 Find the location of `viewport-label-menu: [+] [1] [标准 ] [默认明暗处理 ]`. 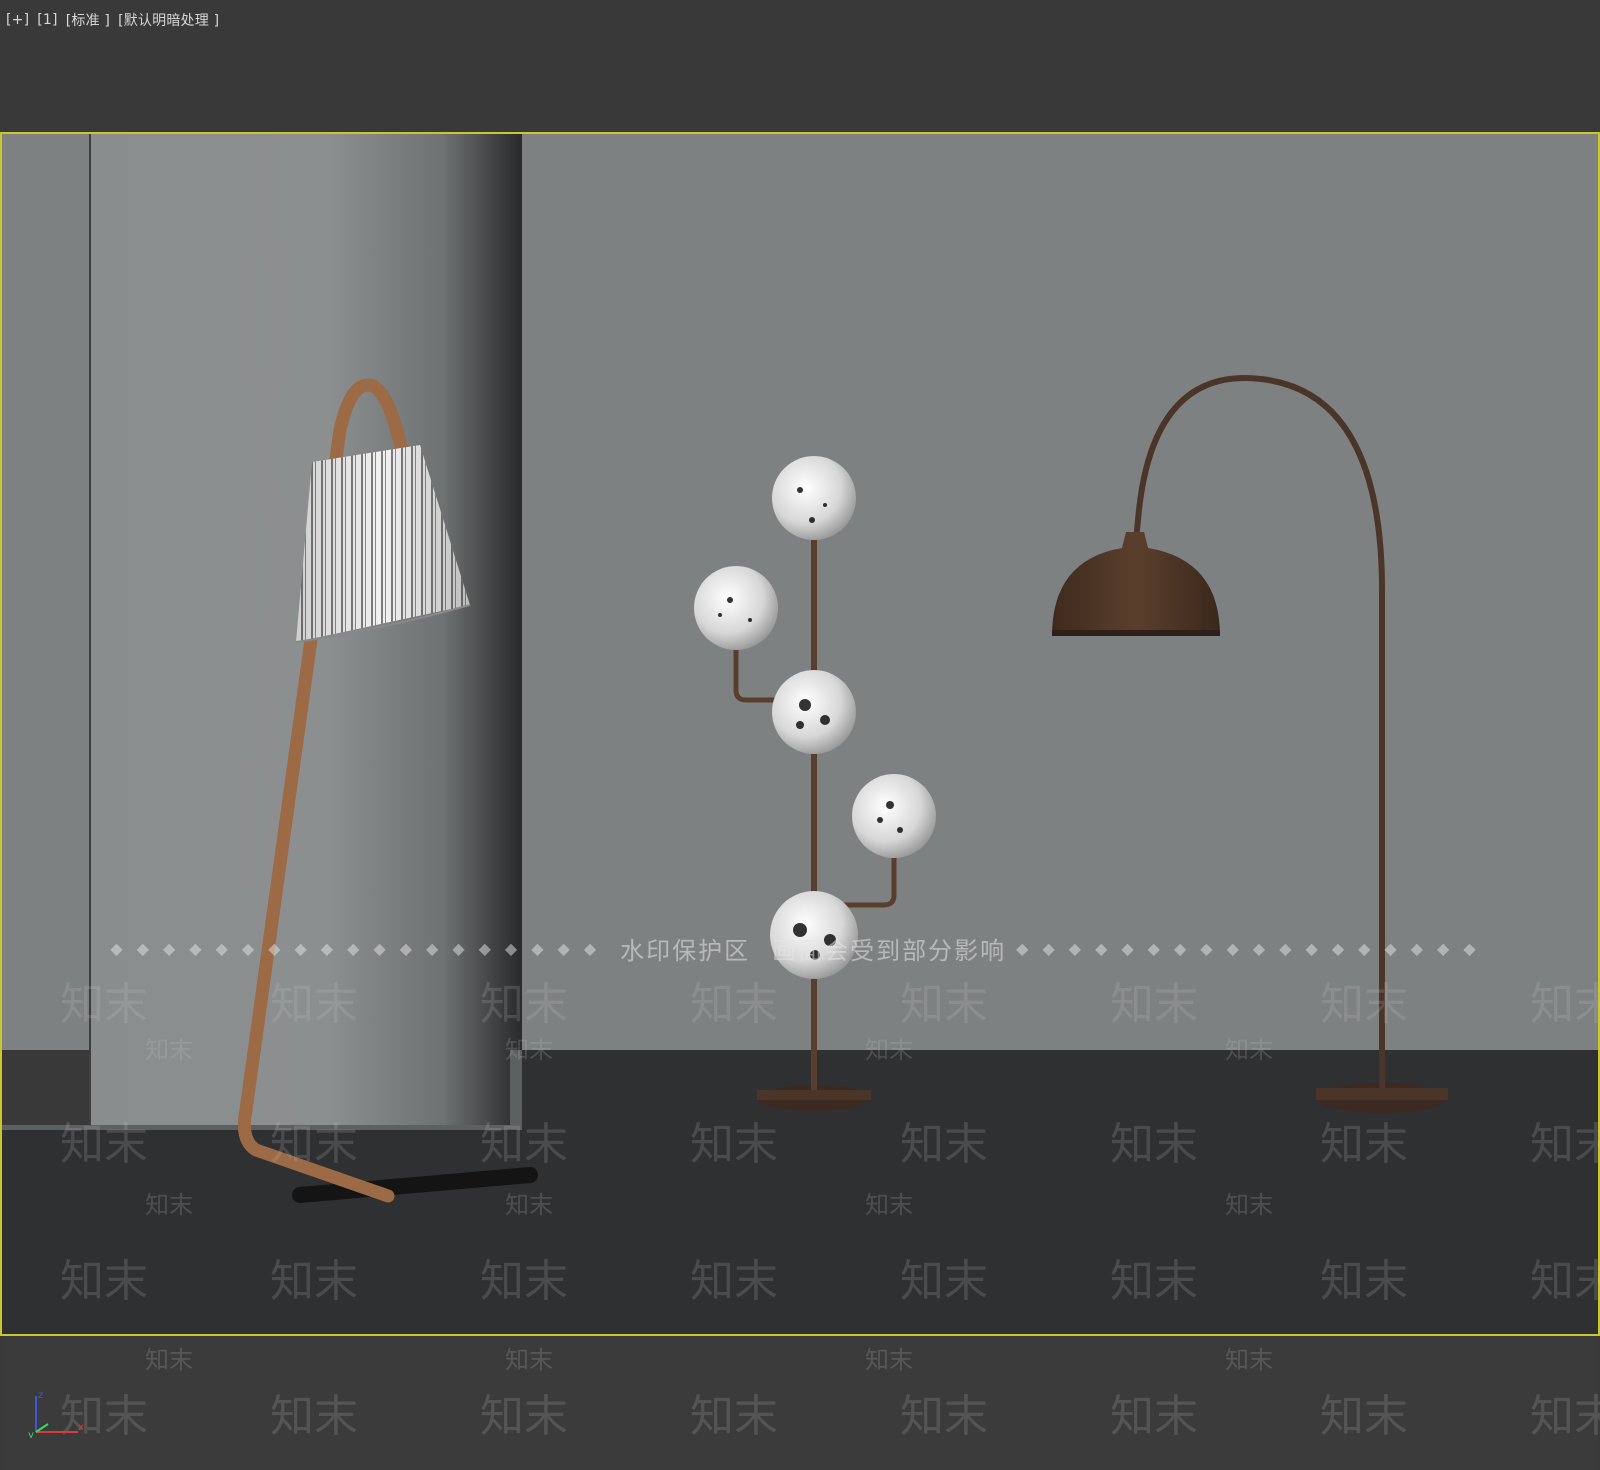

viewport-label-menu: [+] [1] [标准 ] [默认明暗处理 ] is located at coordinates (112, 20).